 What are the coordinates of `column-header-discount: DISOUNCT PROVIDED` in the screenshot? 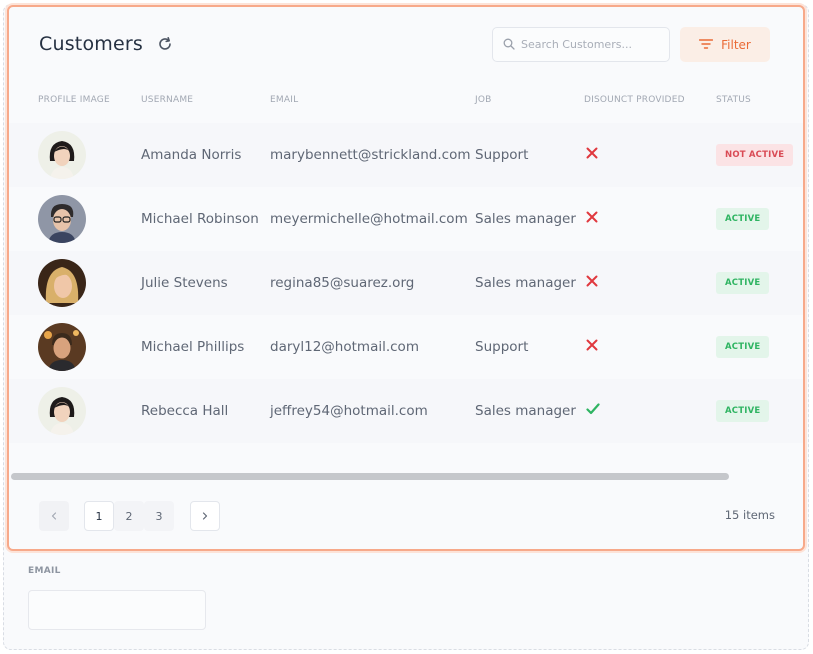 It's located at (634, 100).